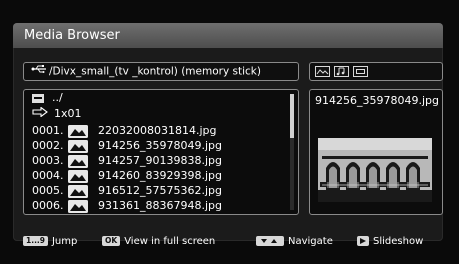 This screenshot has height=264, width=459. Describe the element at coordinates (377, 100) in the screenshot. I see `preview-filename: 914256_35978049.jpg` at that location.